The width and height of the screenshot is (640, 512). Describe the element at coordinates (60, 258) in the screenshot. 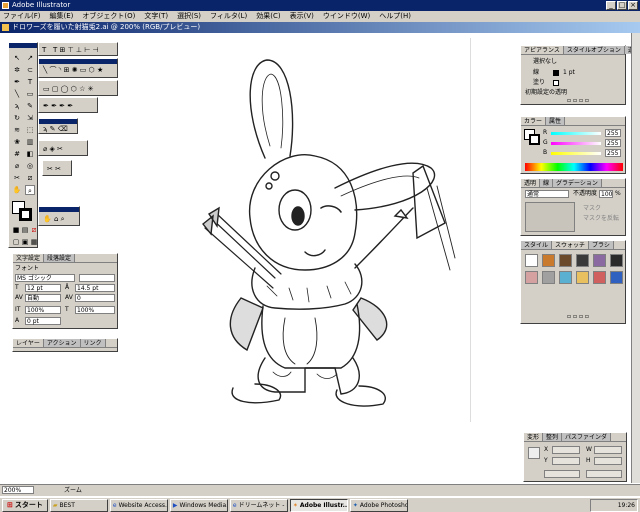

I see `tab-paragraph: 段落設定` at that location.